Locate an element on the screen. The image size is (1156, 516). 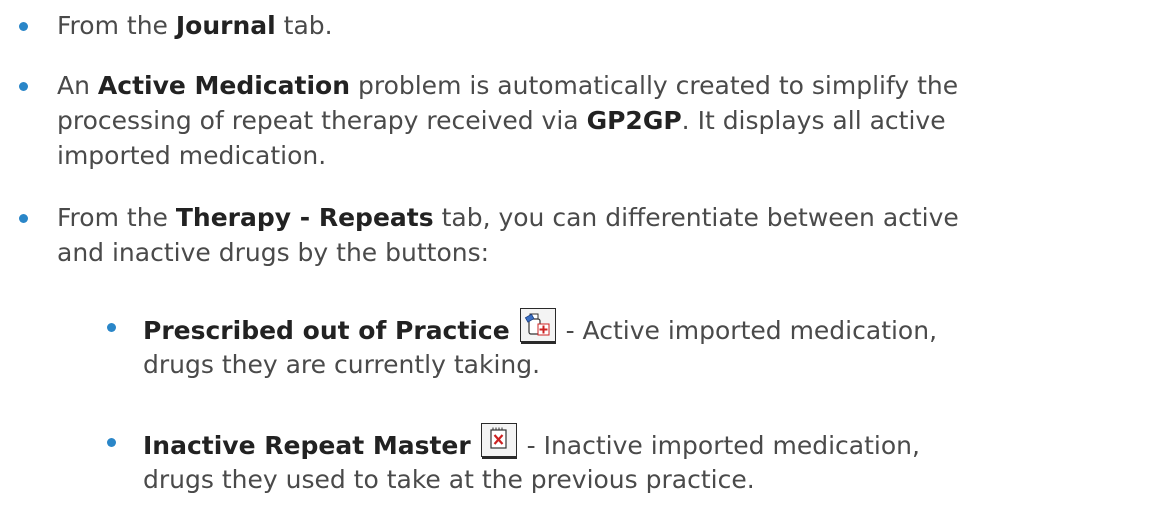
therapy-repeats-label: Therapy - Repeats is located at coordinates (304, 217).